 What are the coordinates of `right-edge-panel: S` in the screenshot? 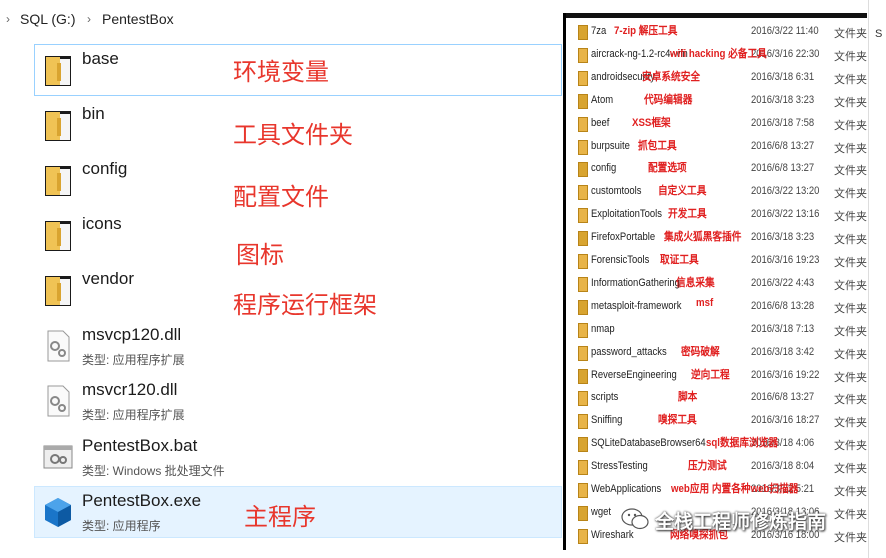 It's located at (877, 279).